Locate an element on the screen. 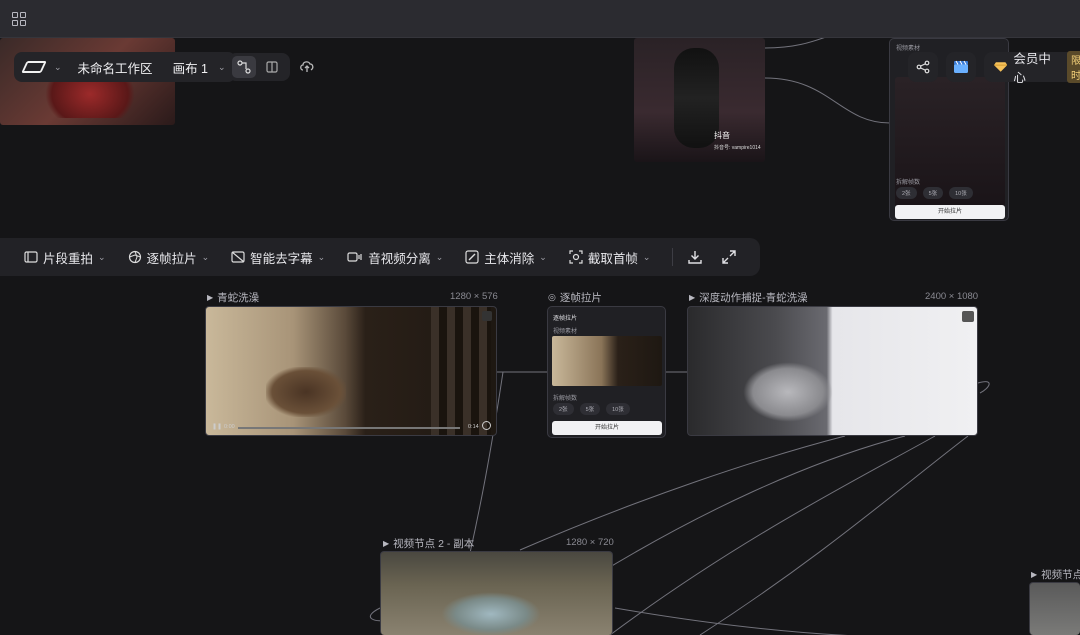  frame-chip-10: 10张 is located at coordinates (618, 409).